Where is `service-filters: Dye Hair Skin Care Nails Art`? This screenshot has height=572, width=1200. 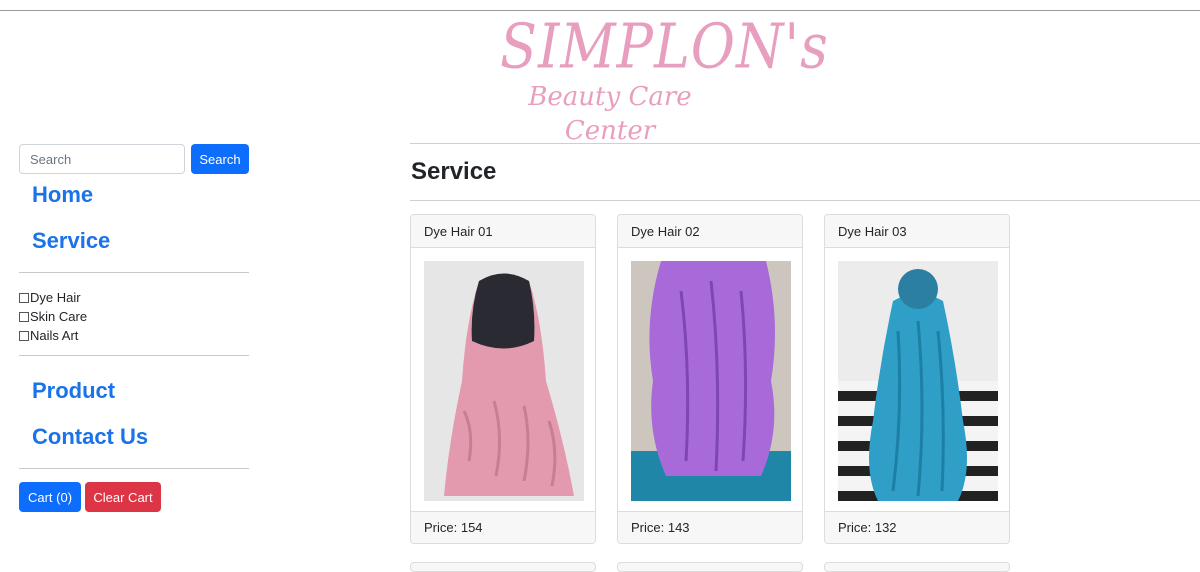 service-filters: Dye Hair Skin Care Nails Art is located at coordinates (53, 316).